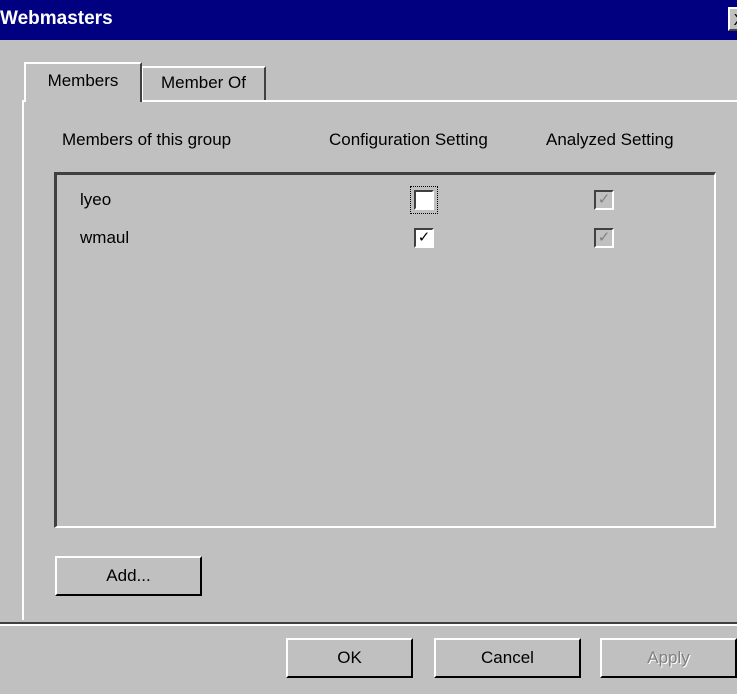 This screenshot has height=694, width=737. What do you see at coordinates (668, 658) in the screenshot?
I see `apply-button: Apply` at bounding box center [668, 658].